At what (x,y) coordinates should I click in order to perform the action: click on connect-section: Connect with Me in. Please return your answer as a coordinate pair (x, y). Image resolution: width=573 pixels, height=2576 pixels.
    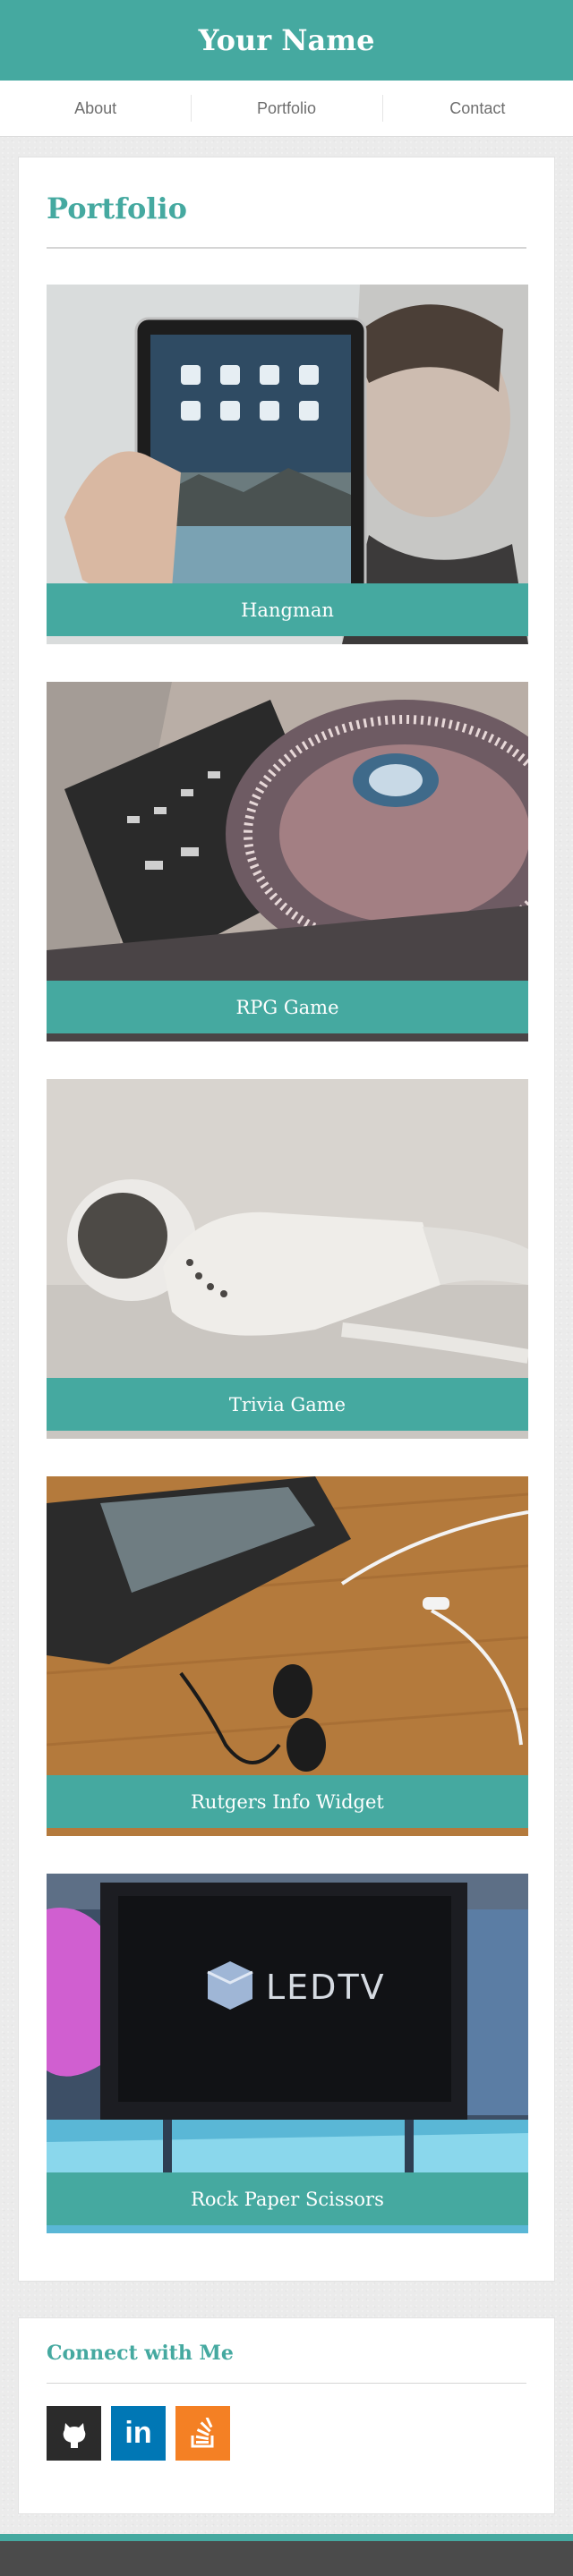
    Looking at the image, I should click on (286, 2415).